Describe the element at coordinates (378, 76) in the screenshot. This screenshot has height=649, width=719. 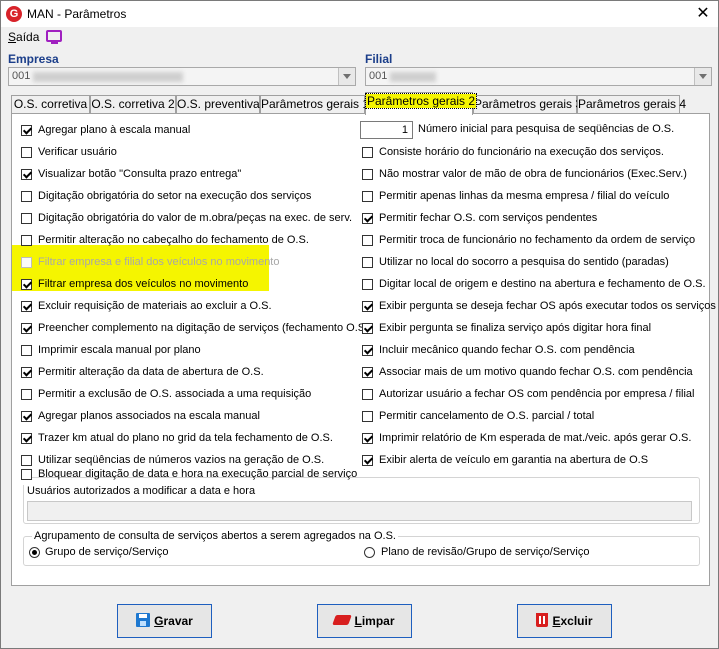
I see `filial-value: 001` at that location.